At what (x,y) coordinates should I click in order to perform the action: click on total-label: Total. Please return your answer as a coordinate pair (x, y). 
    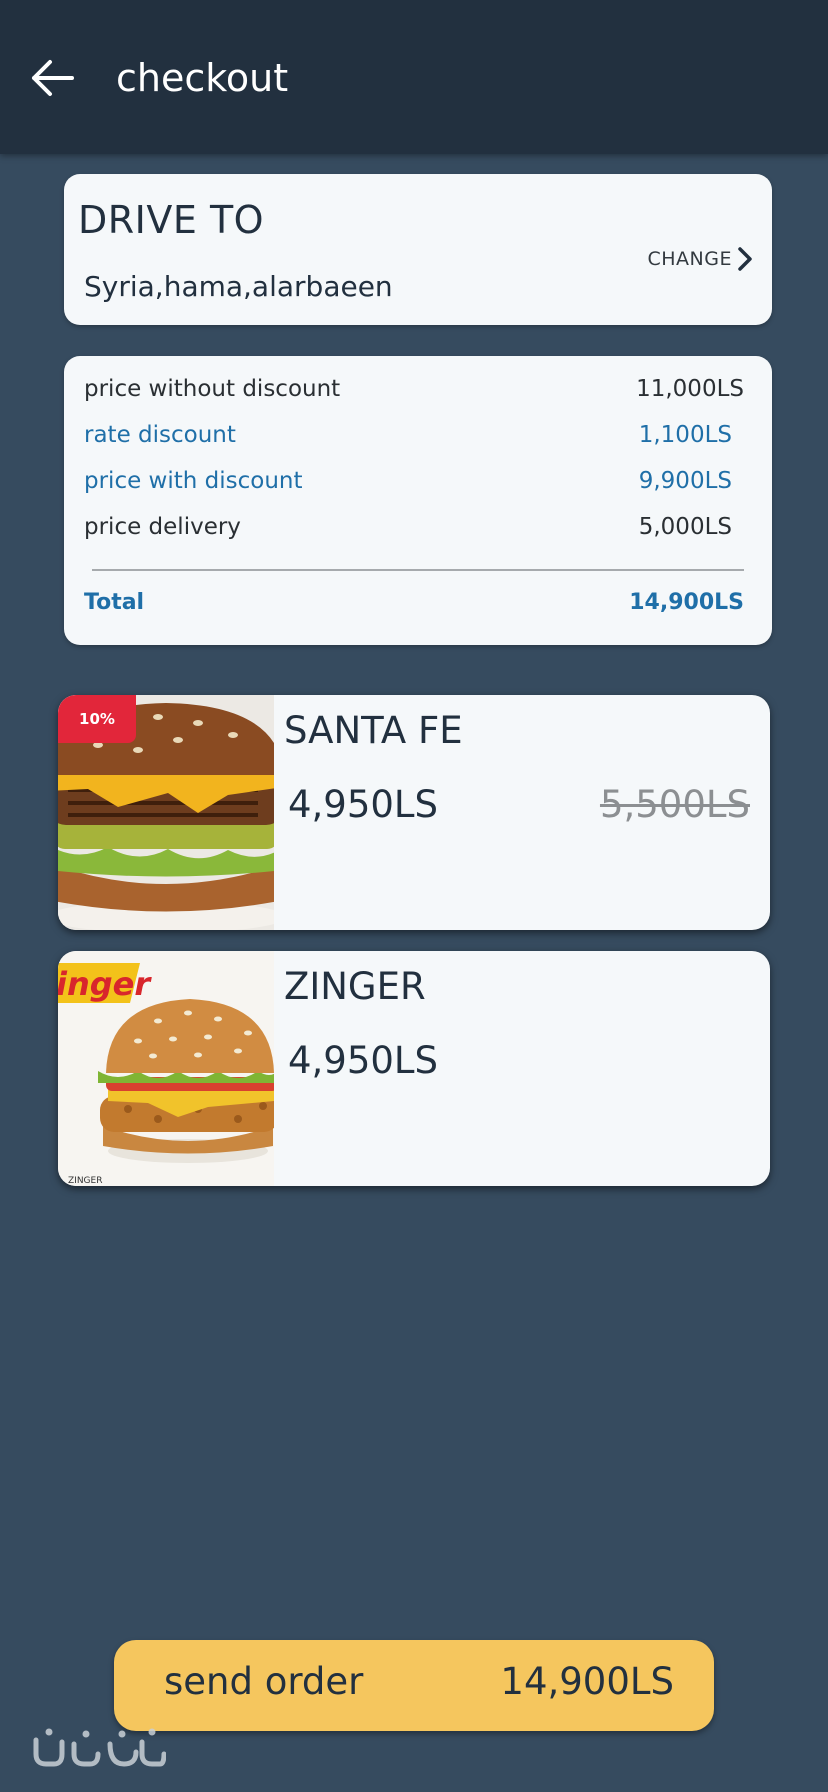
    Looking at the image, I should click on (114, 602).